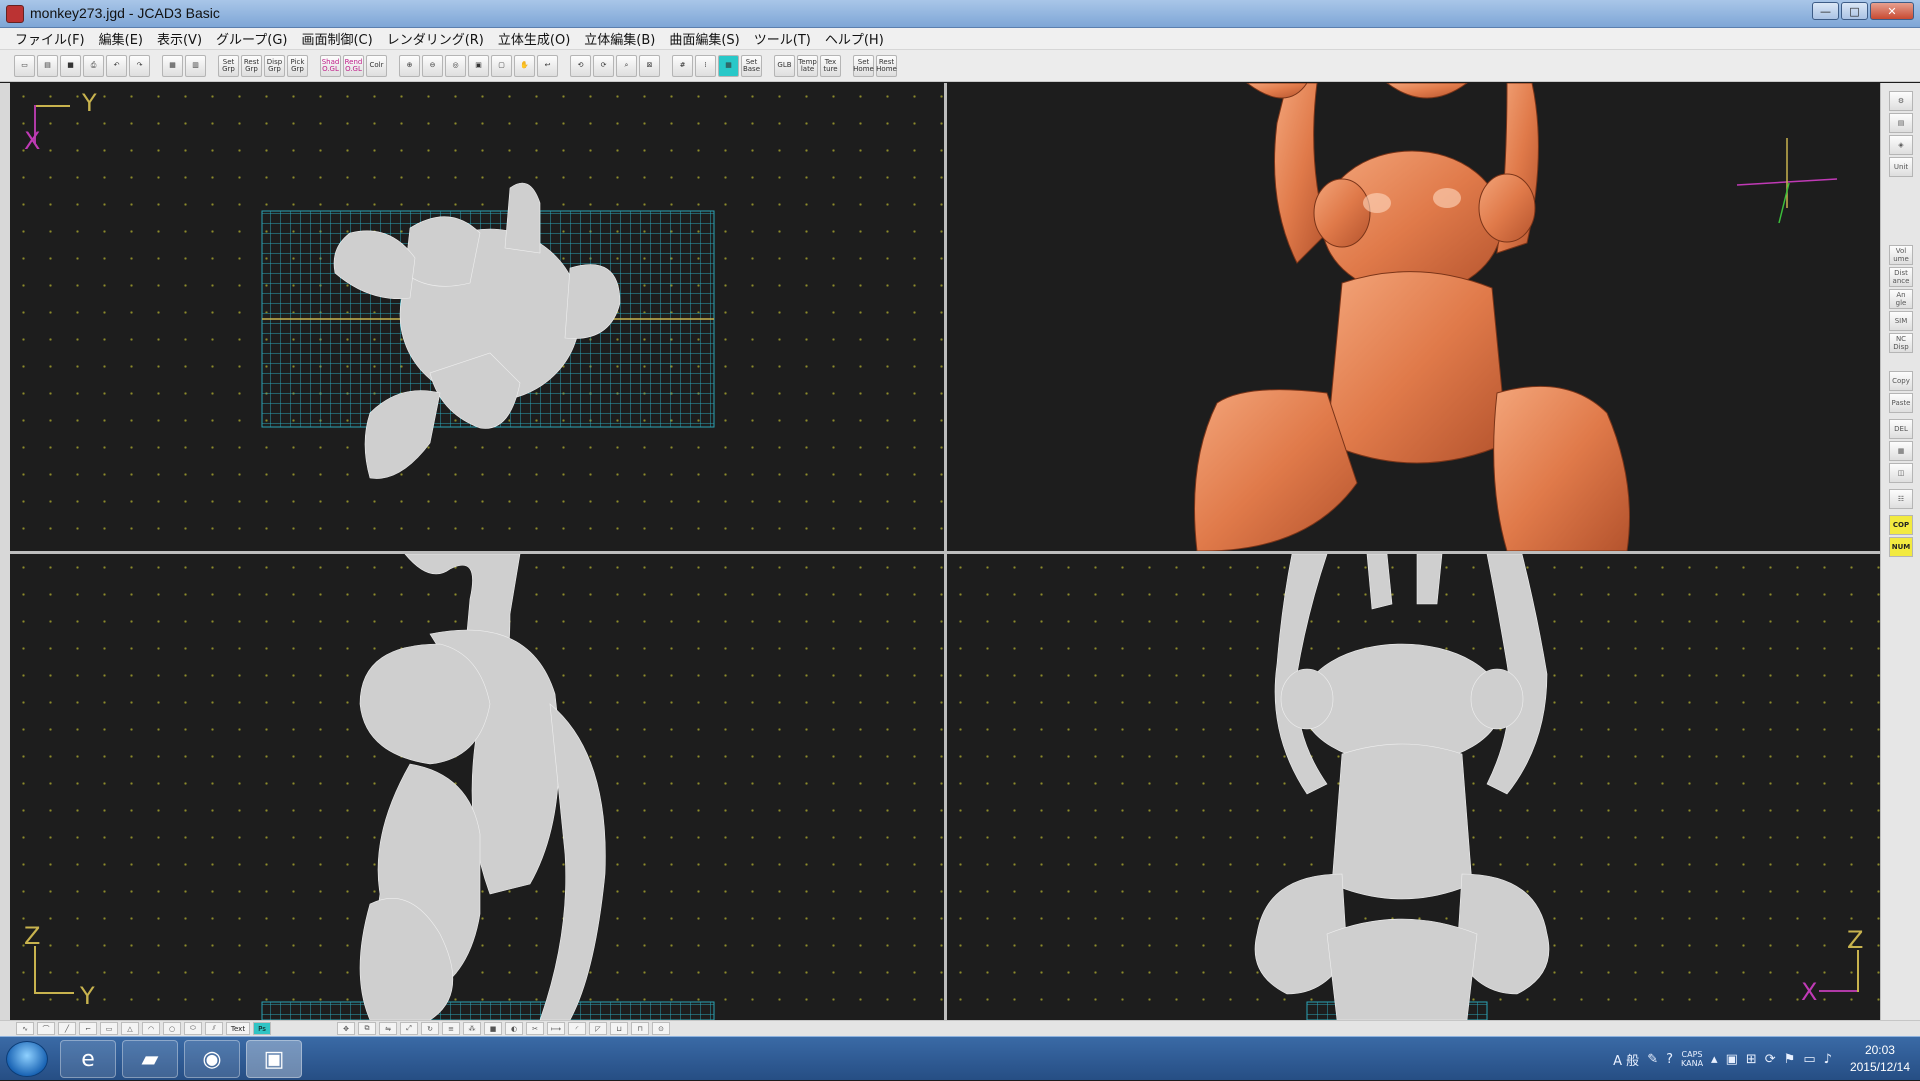 The height and width of the screenshot is (1081, 1920). I want to click on delete-button: DEL, so click(1901, 429).